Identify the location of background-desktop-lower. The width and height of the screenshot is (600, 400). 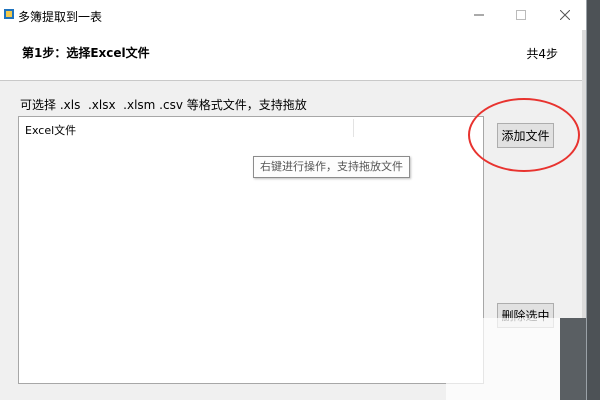
(573, 359).